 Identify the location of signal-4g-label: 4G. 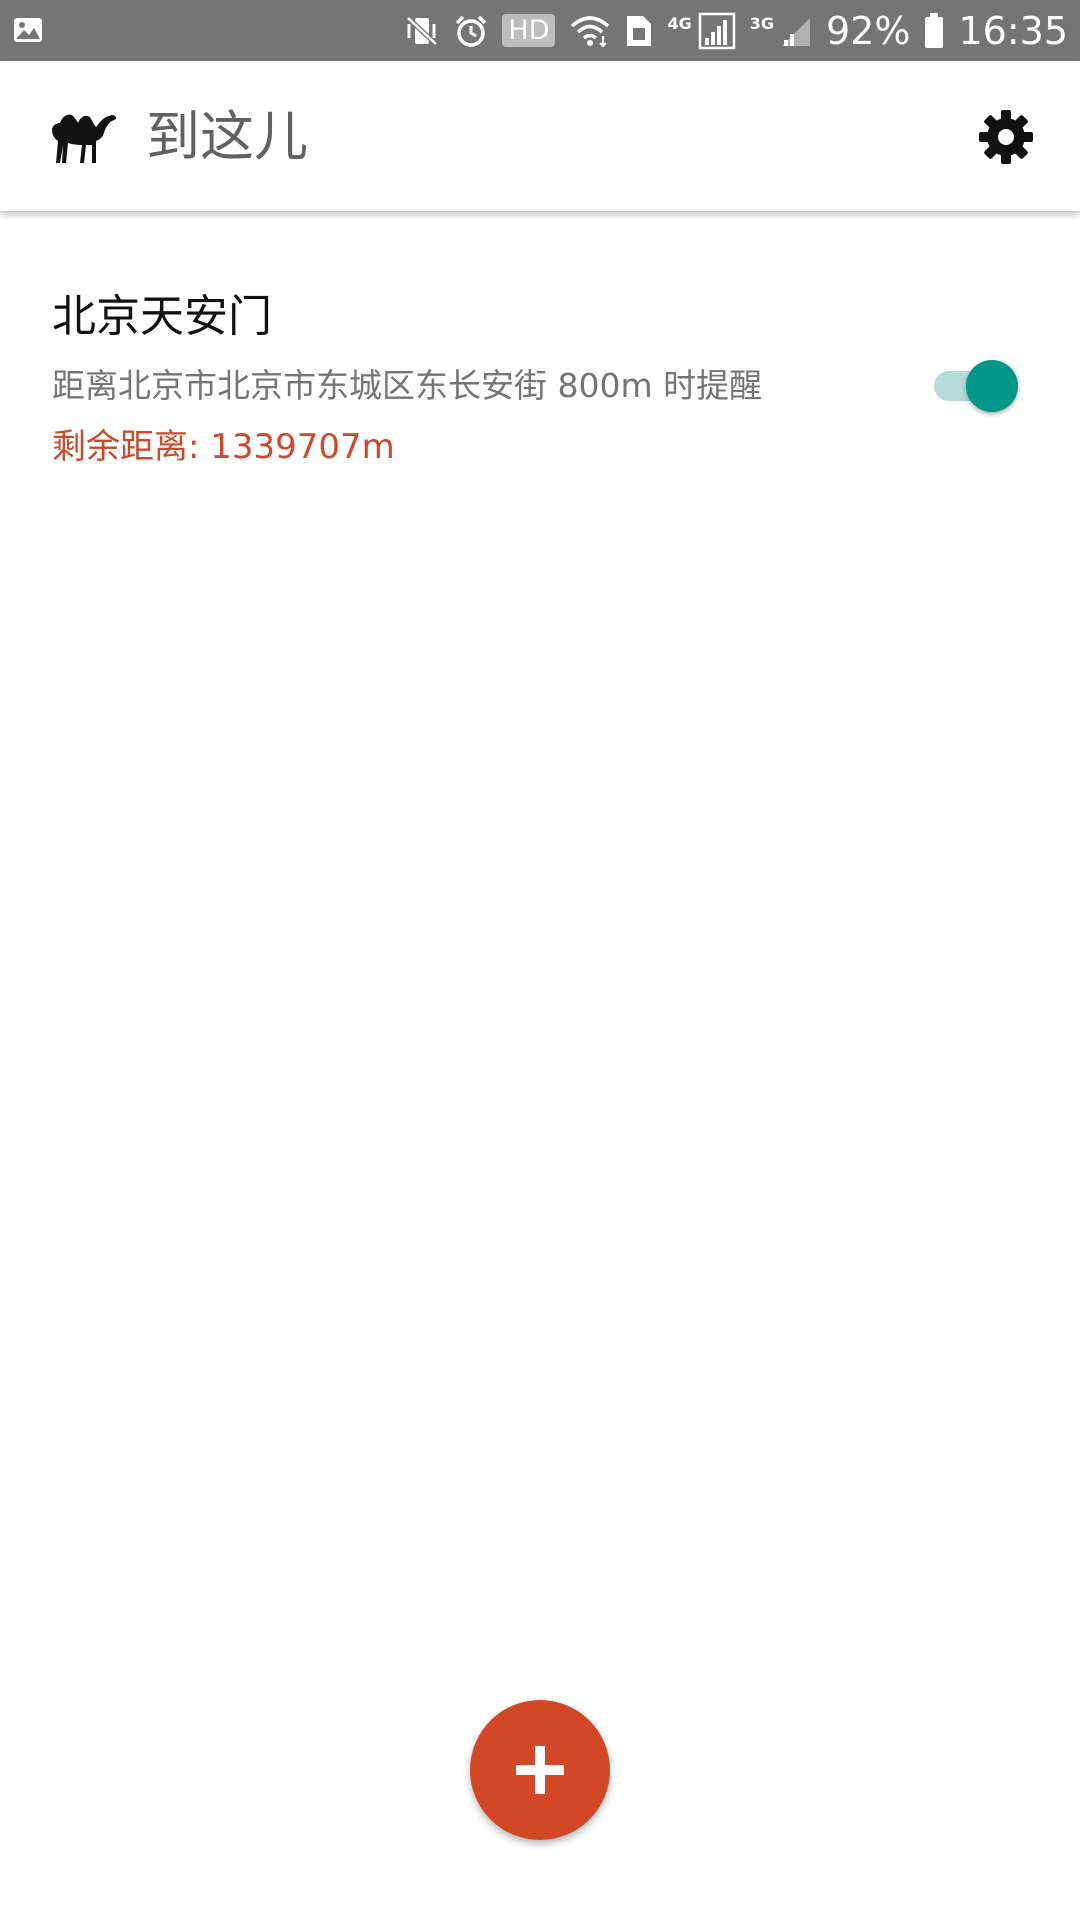
(679, 23).